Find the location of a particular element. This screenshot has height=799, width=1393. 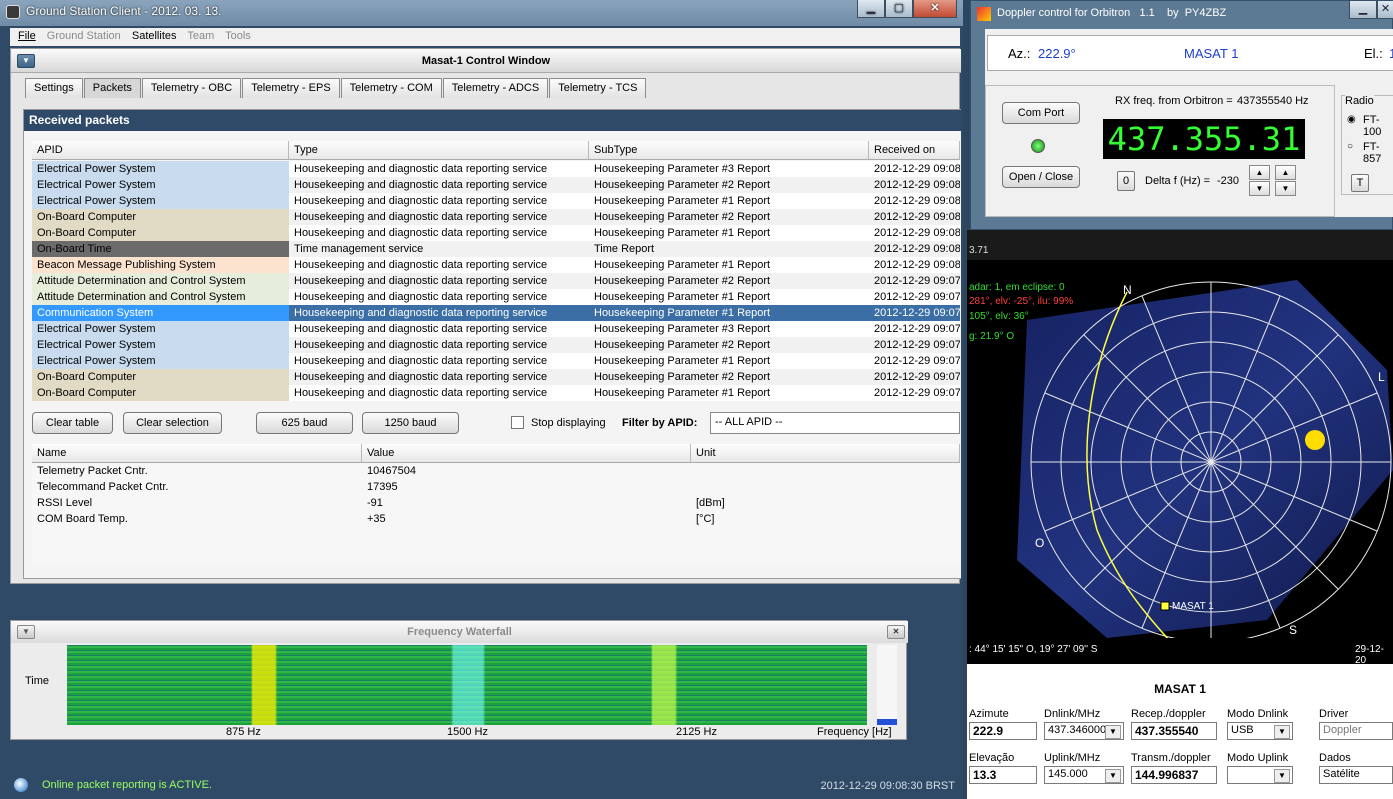

col-unit: Unit is located at coordinates (825, 453).